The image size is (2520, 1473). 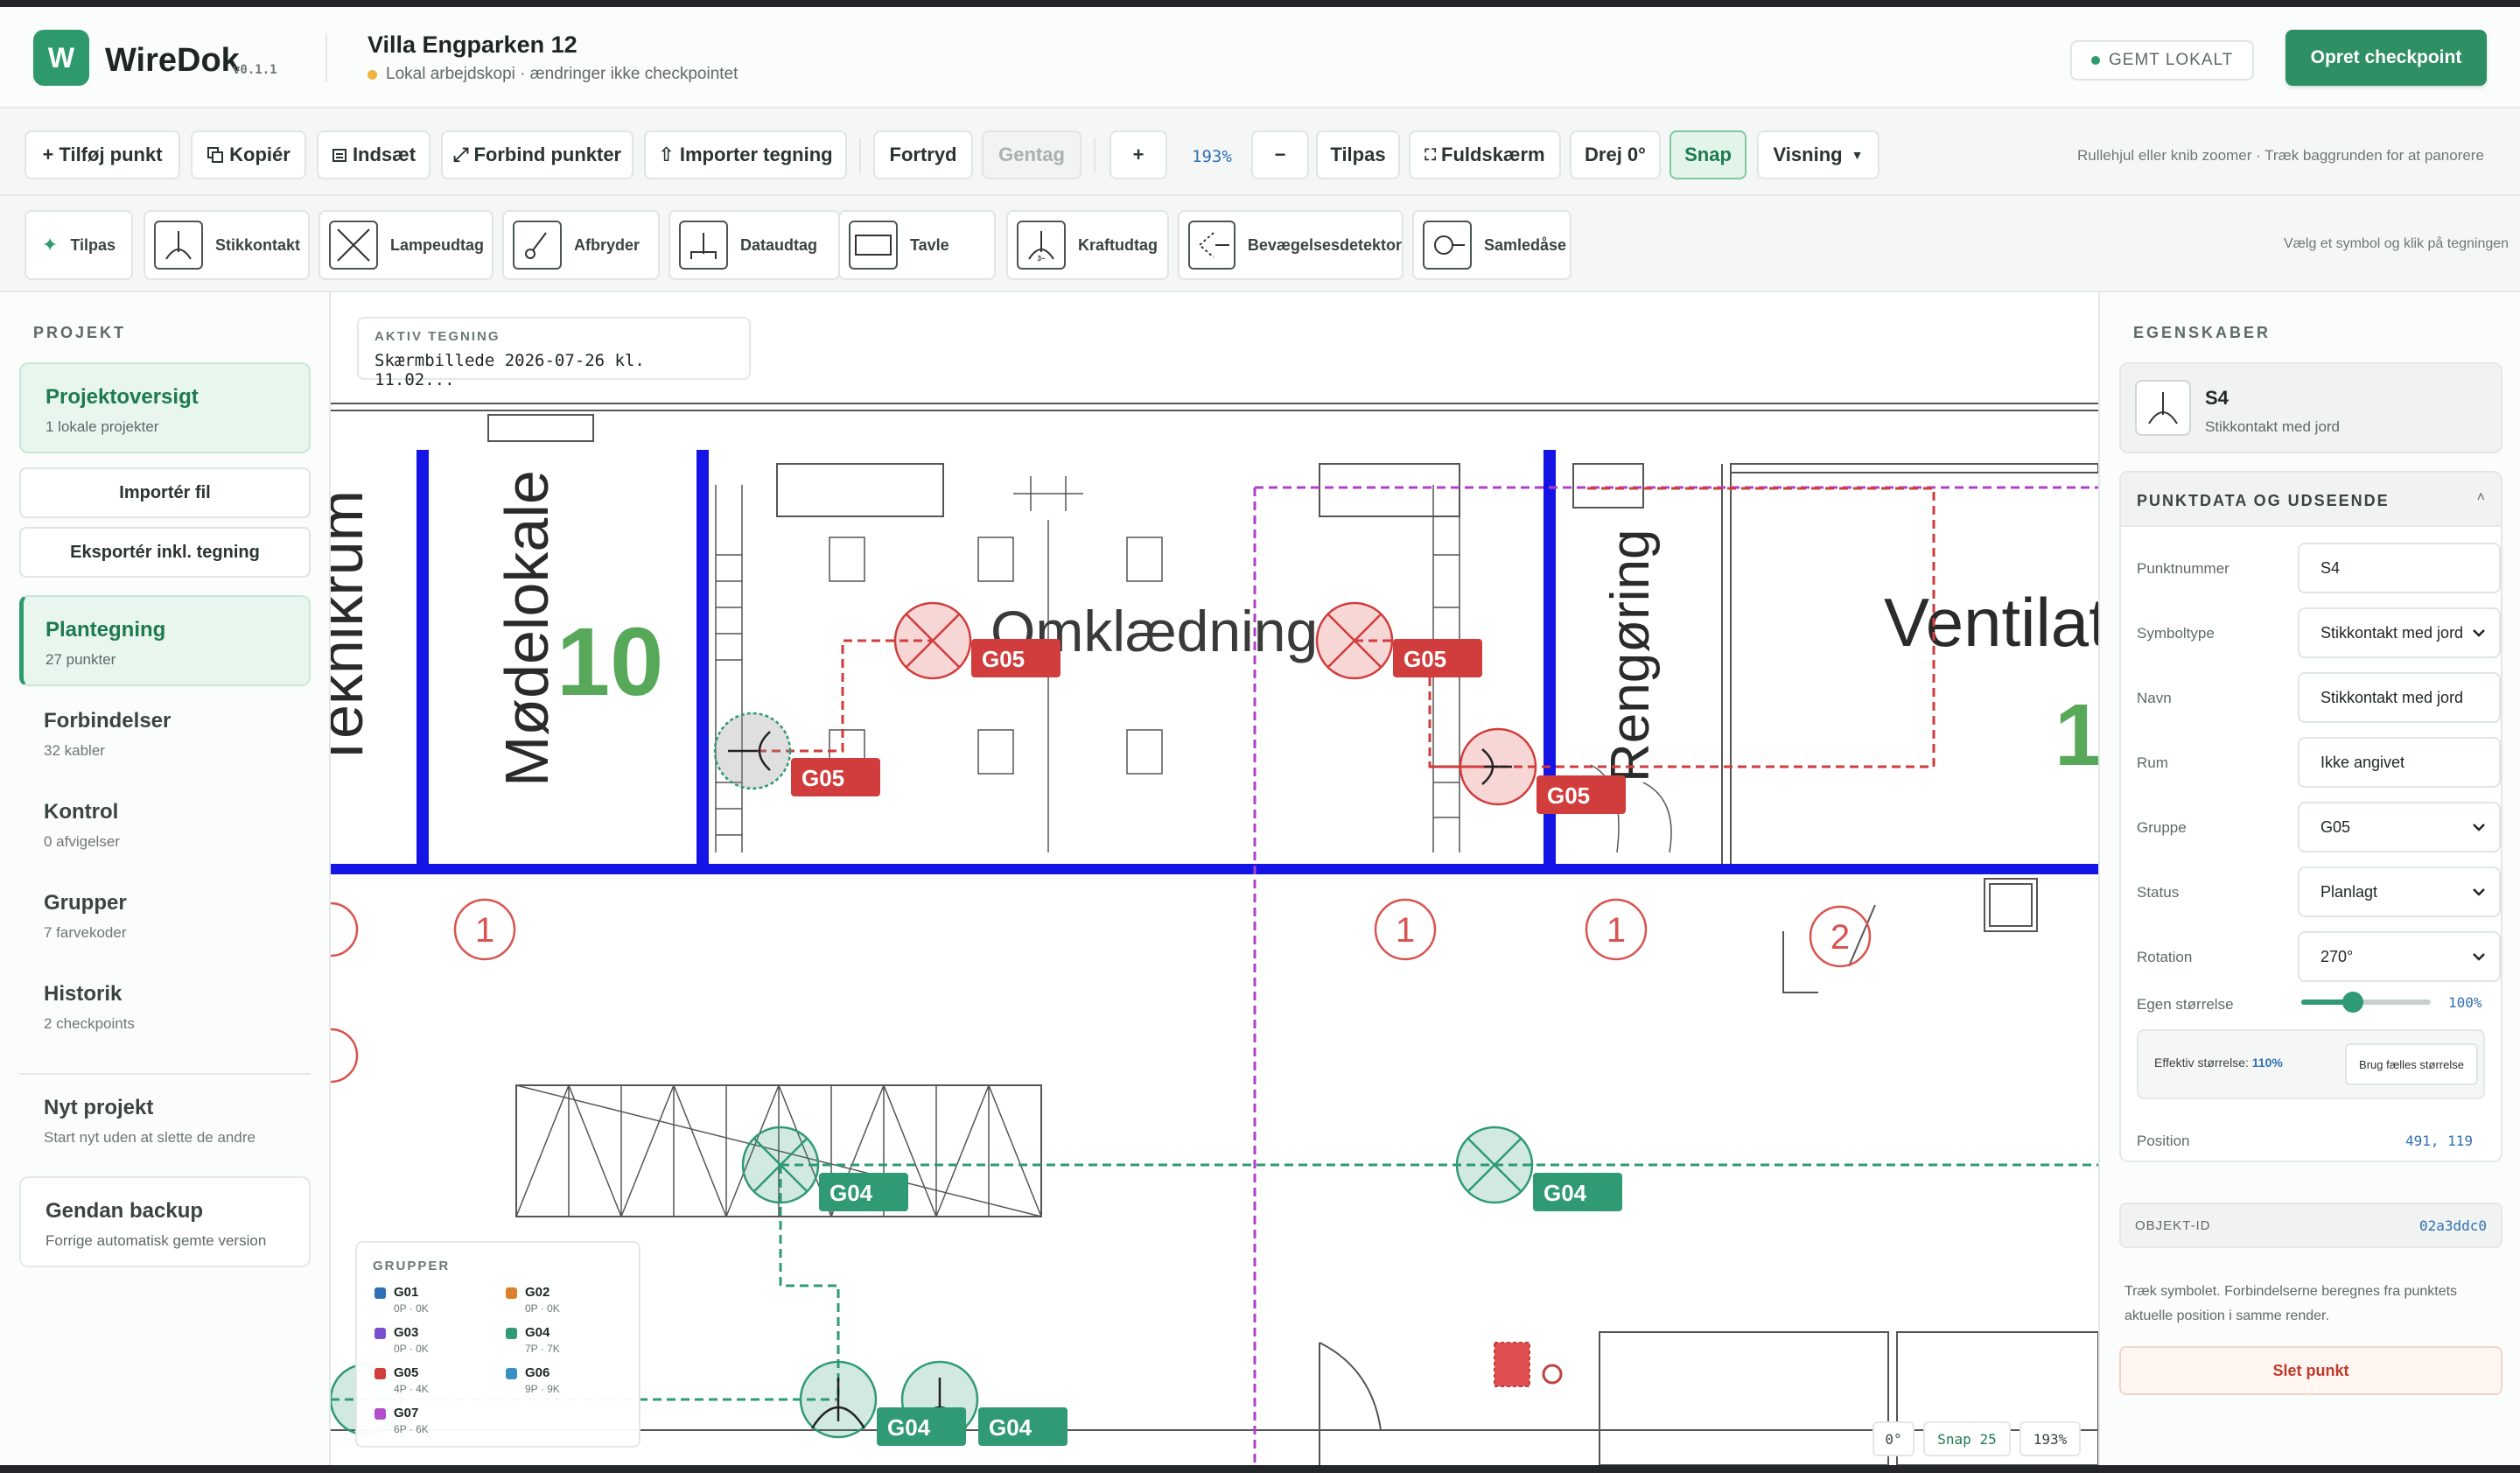 What do you see at coordinates (2349, 891) in the screenshot?
I see `status-value: Planlagt` at bounding box center [2349, 891].